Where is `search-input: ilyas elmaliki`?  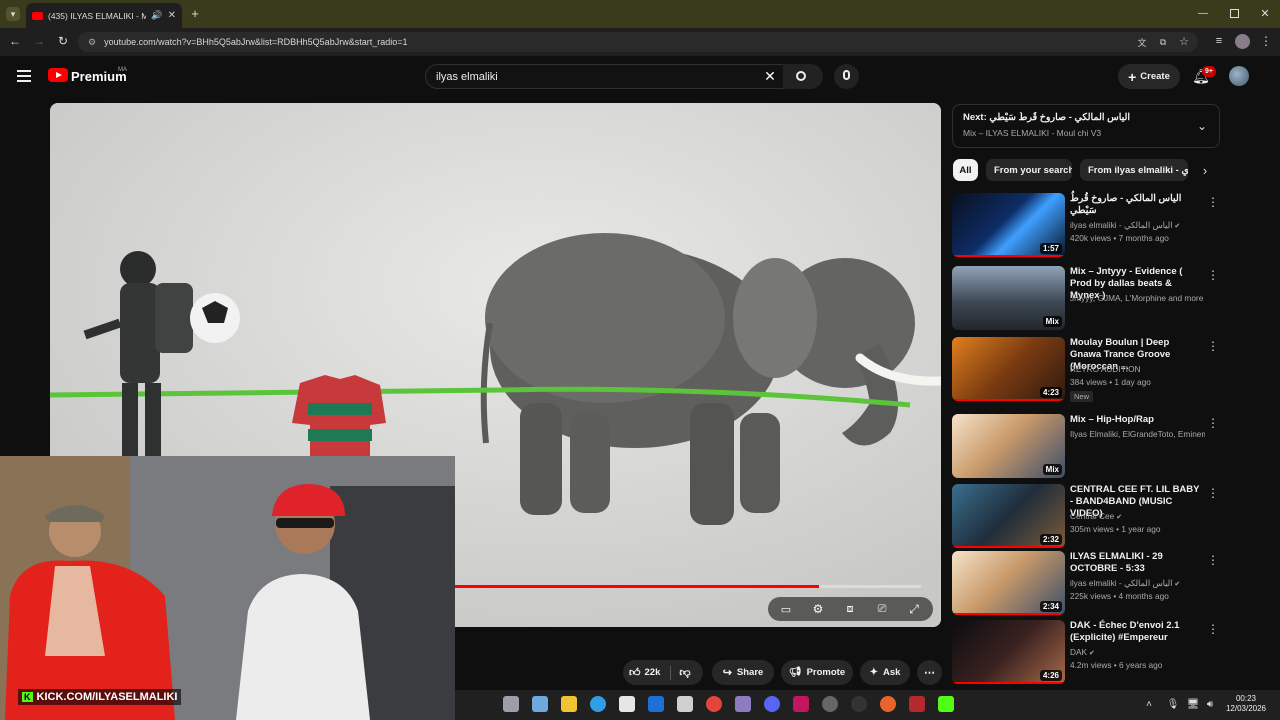 search-input: ilyas elmaliki is located at coordinates (620, 76).